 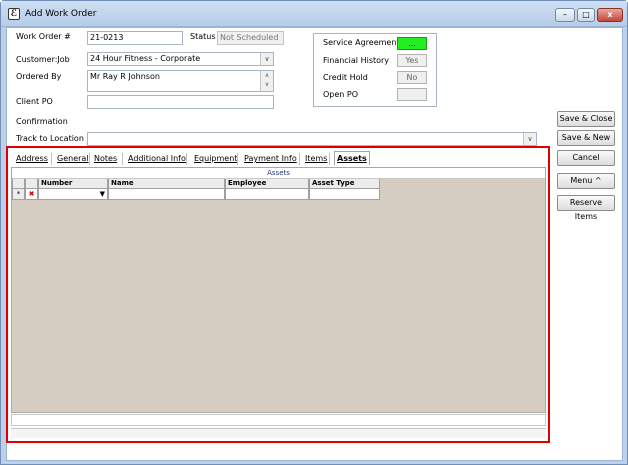 I want to click on column-header-number: Number, so click(x=73, y=184).